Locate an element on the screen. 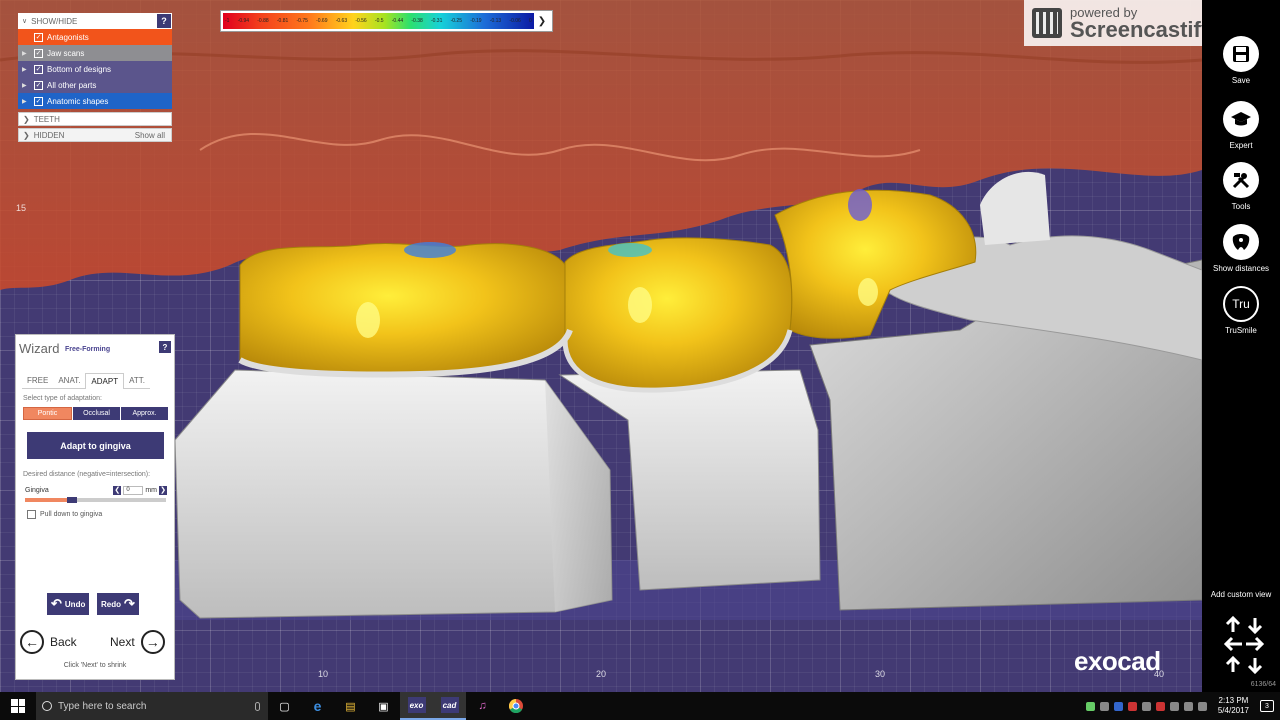  color-scale-tick: -0.38 is located at coordinates (417, 21).